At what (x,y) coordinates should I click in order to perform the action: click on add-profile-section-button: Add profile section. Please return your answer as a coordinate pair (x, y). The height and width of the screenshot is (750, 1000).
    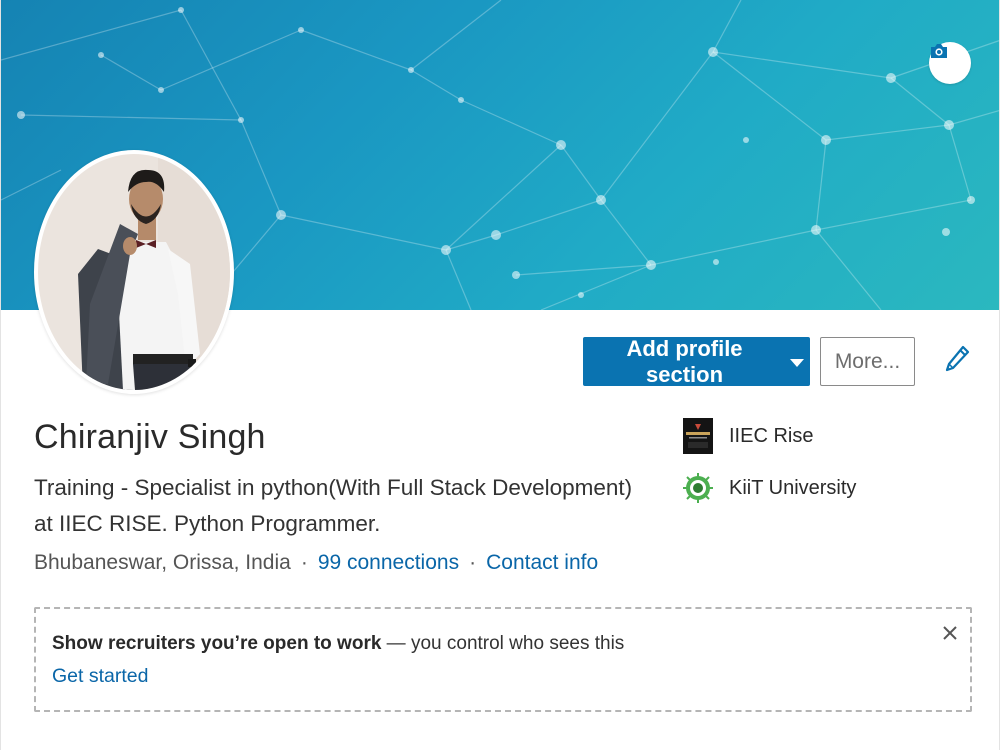
    Looking at the image, I should click on (696, 361).